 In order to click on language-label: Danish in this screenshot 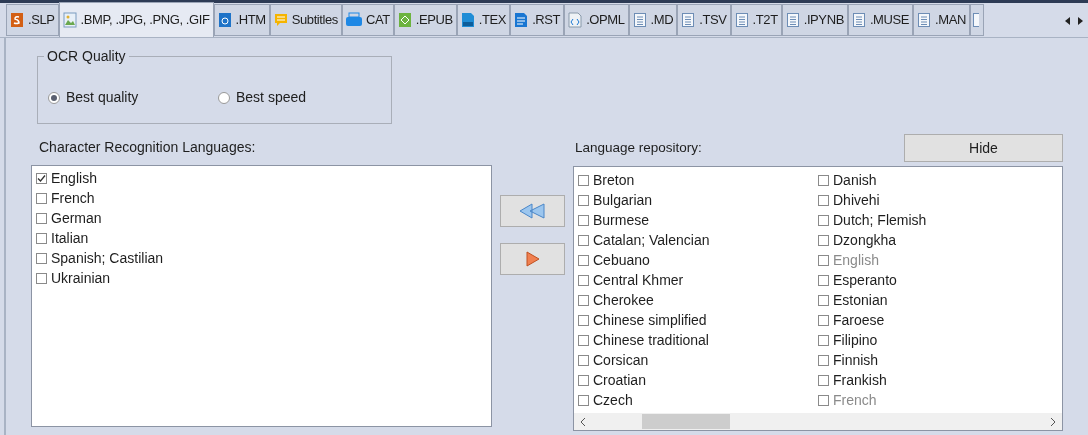, I will do `click(855, 180)`.